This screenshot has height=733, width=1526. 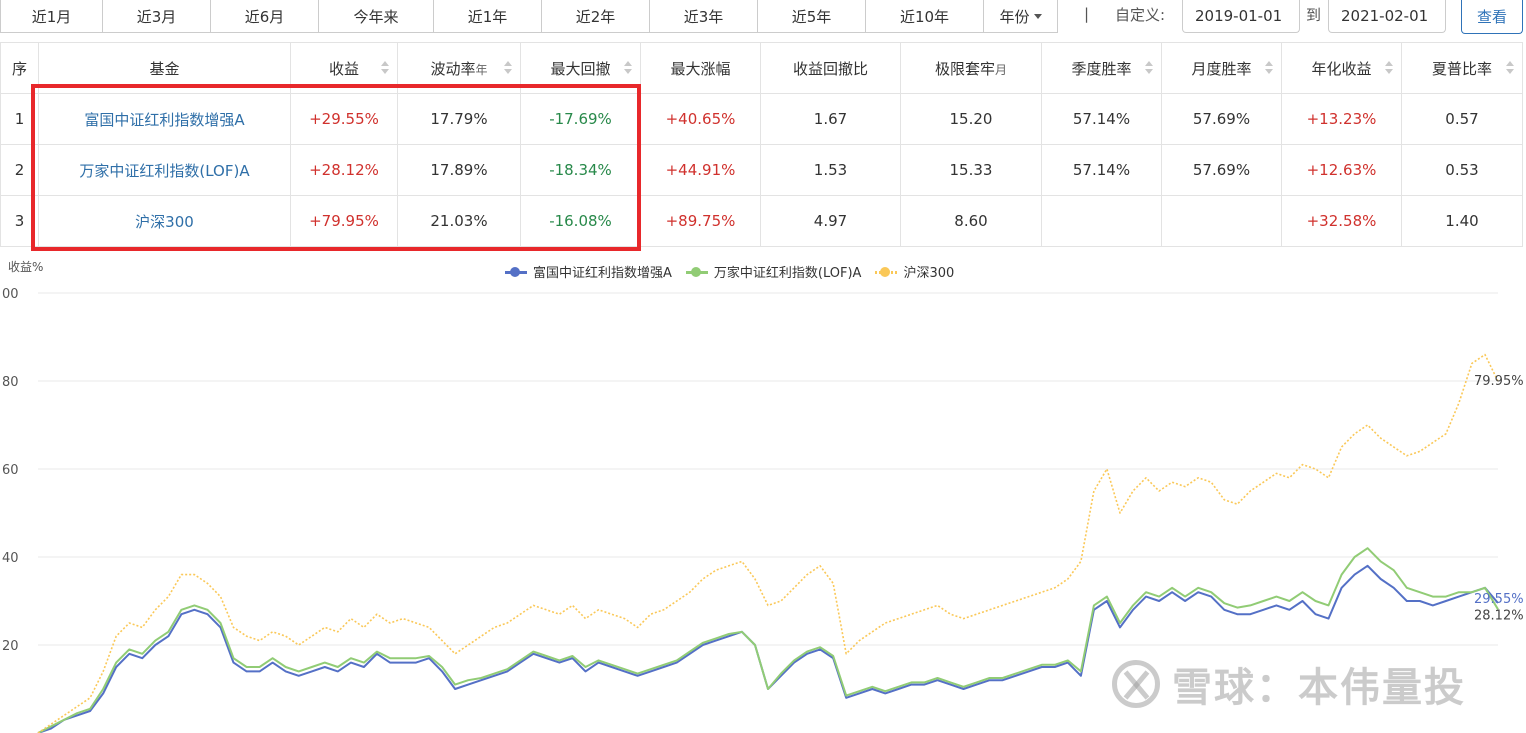 I want to click on cell-sharpe: 0.53, so click(x=1462, y=170).